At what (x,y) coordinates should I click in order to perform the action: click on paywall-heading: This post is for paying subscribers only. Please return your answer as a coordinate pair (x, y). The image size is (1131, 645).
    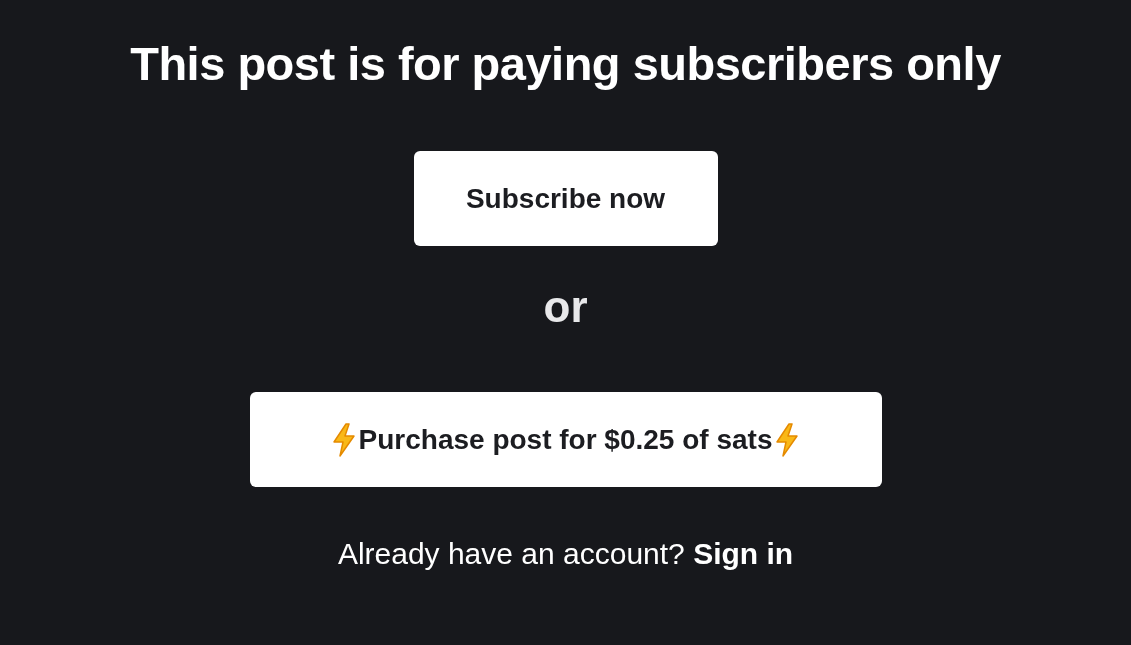
    Looking at the image, I should click on (565, 64).